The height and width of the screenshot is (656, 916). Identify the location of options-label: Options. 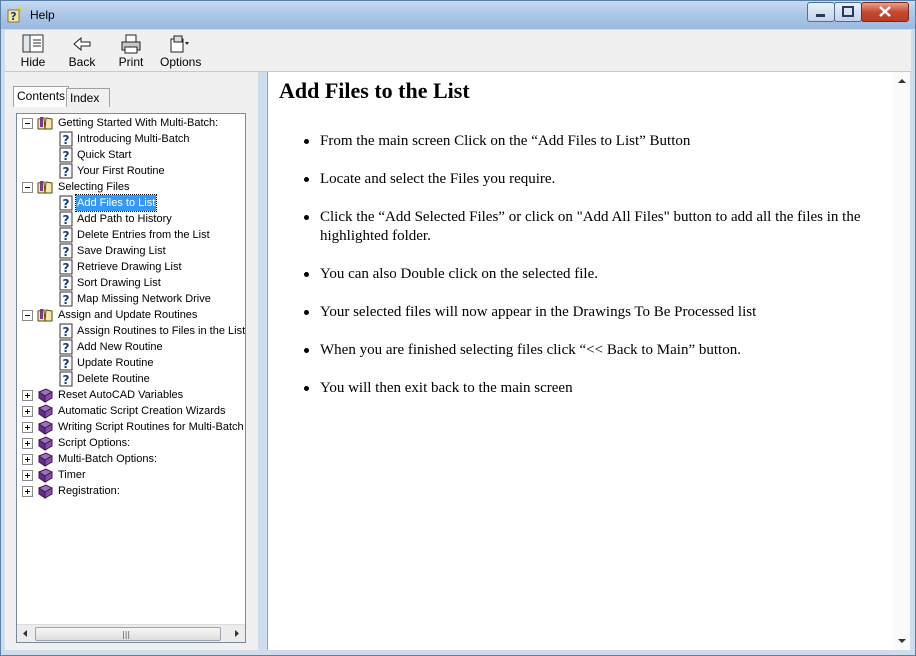
(181, 62).